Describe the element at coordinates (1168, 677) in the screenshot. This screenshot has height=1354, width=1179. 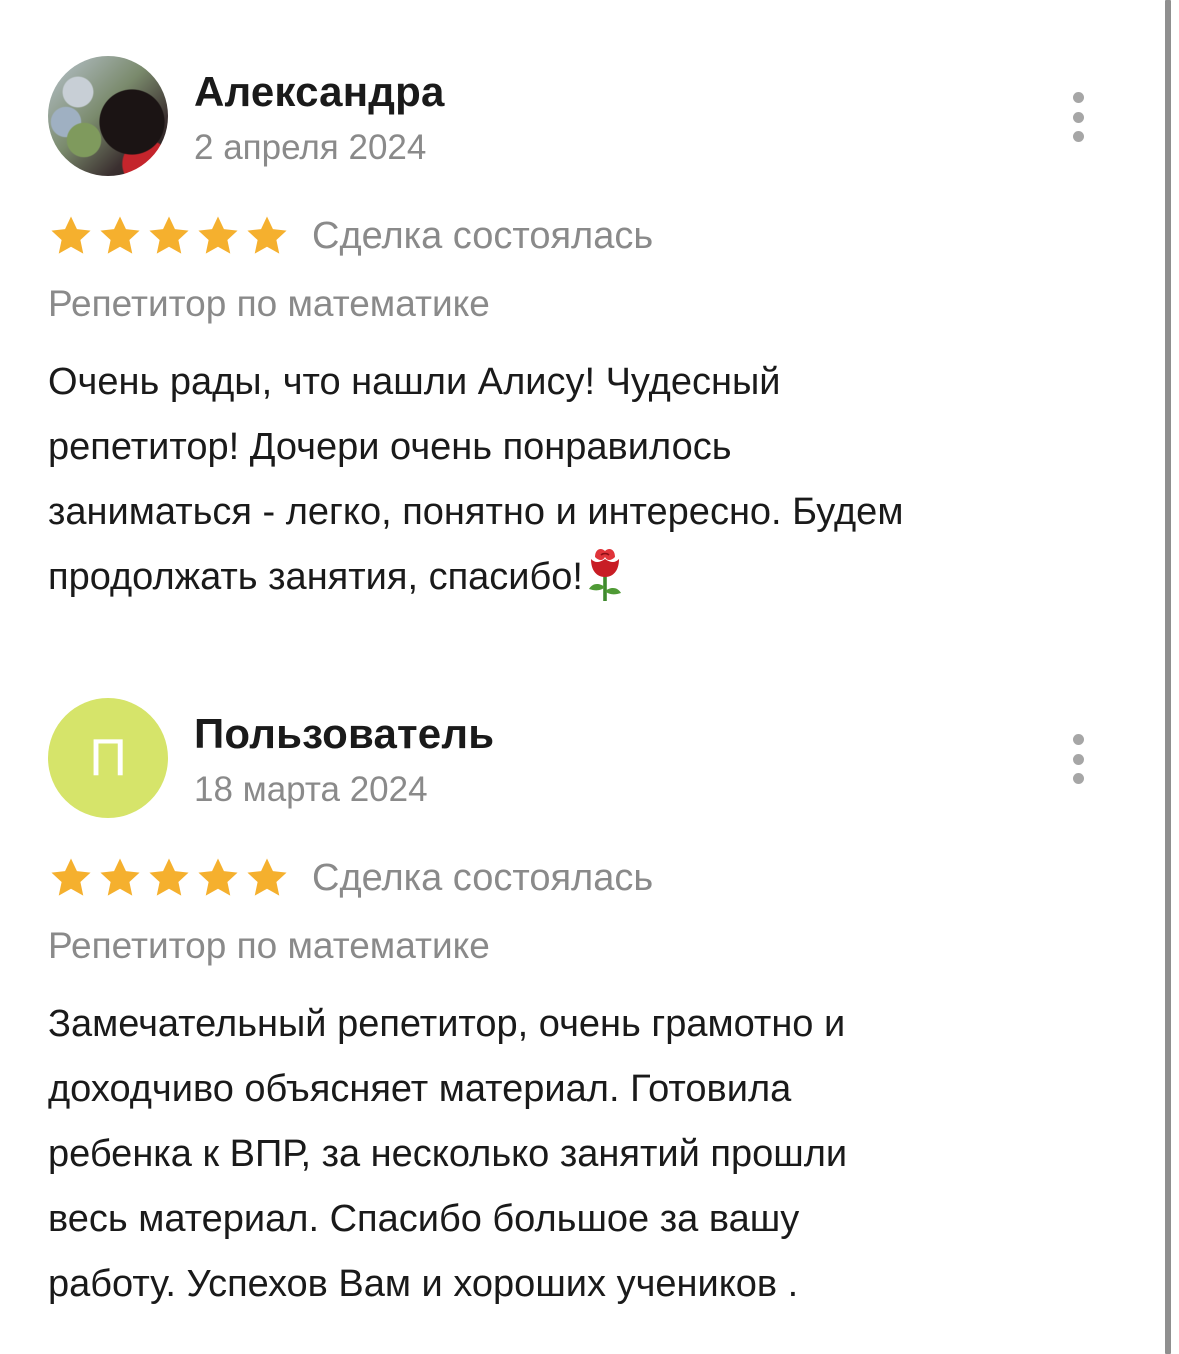
I see `scrollbar` at that location.